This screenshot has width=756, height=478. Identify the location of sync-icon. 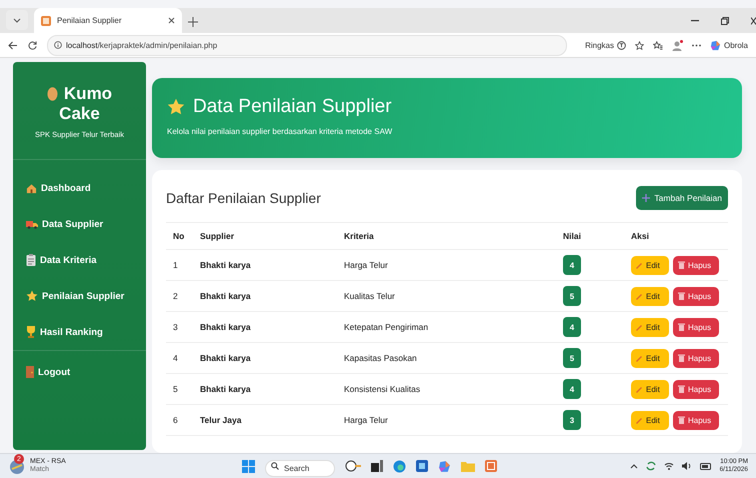
(651, 466).